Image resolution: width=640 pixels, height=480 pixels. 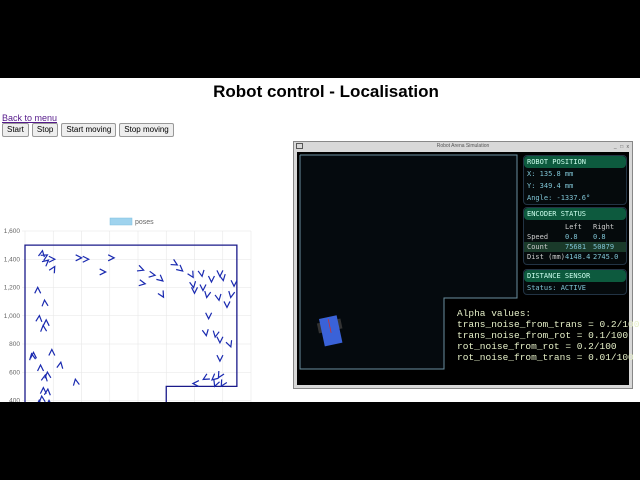 What do you see at coordinates (121, 221) in the screenshot?
I see `legend-swatch` at bounding box center [121, 221].